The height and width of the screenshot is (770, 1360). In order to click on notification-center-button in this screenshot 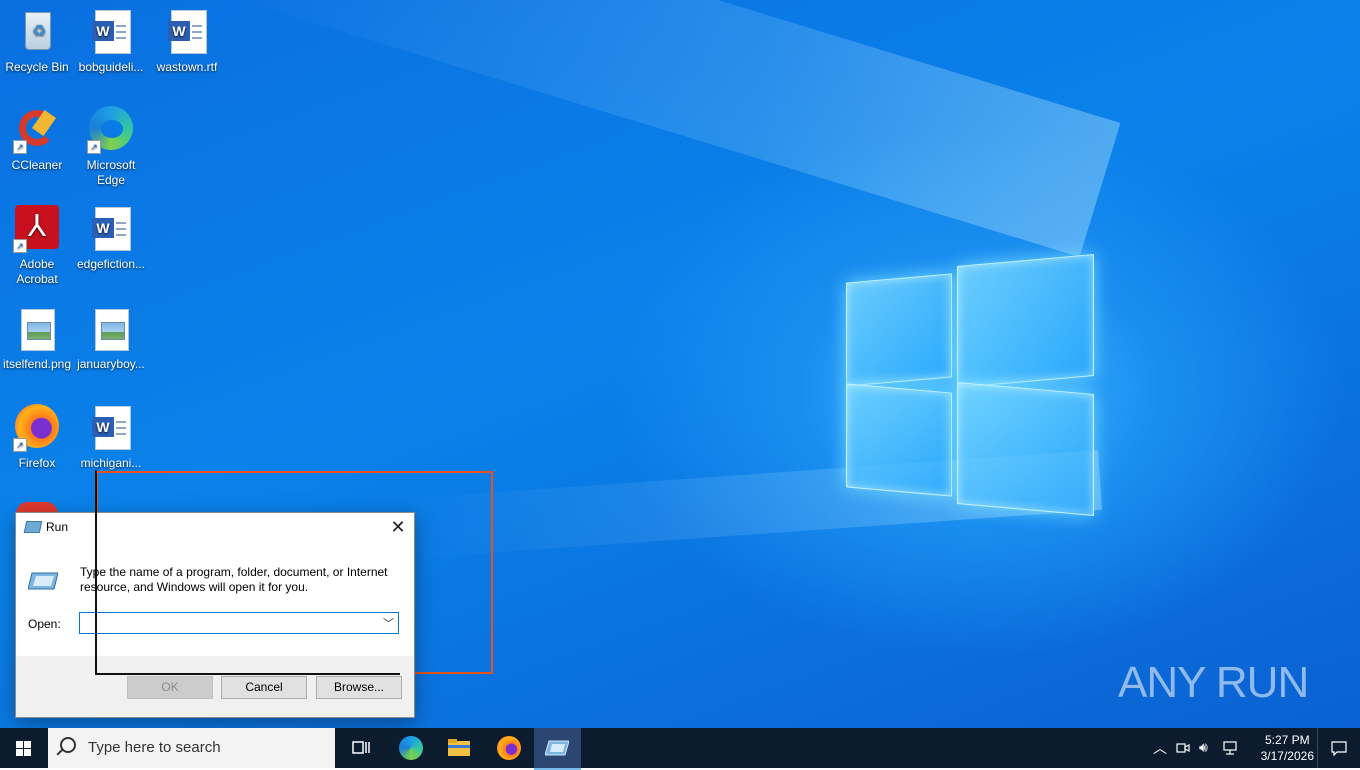, I will do `click(1338, 748)`.